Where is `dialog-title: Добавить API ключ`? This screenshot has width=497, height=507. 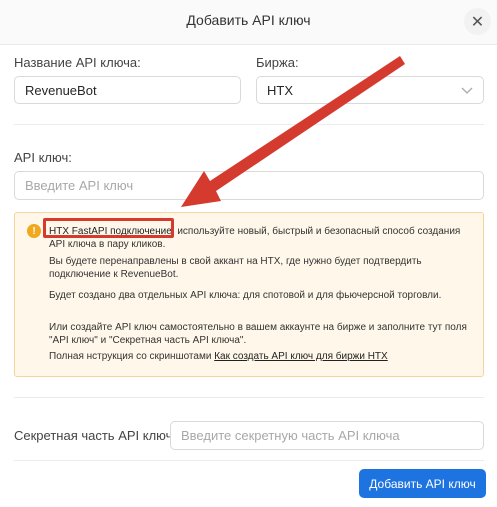
dialog-title: Добавить API ключ is located at coordinates (248, 20).